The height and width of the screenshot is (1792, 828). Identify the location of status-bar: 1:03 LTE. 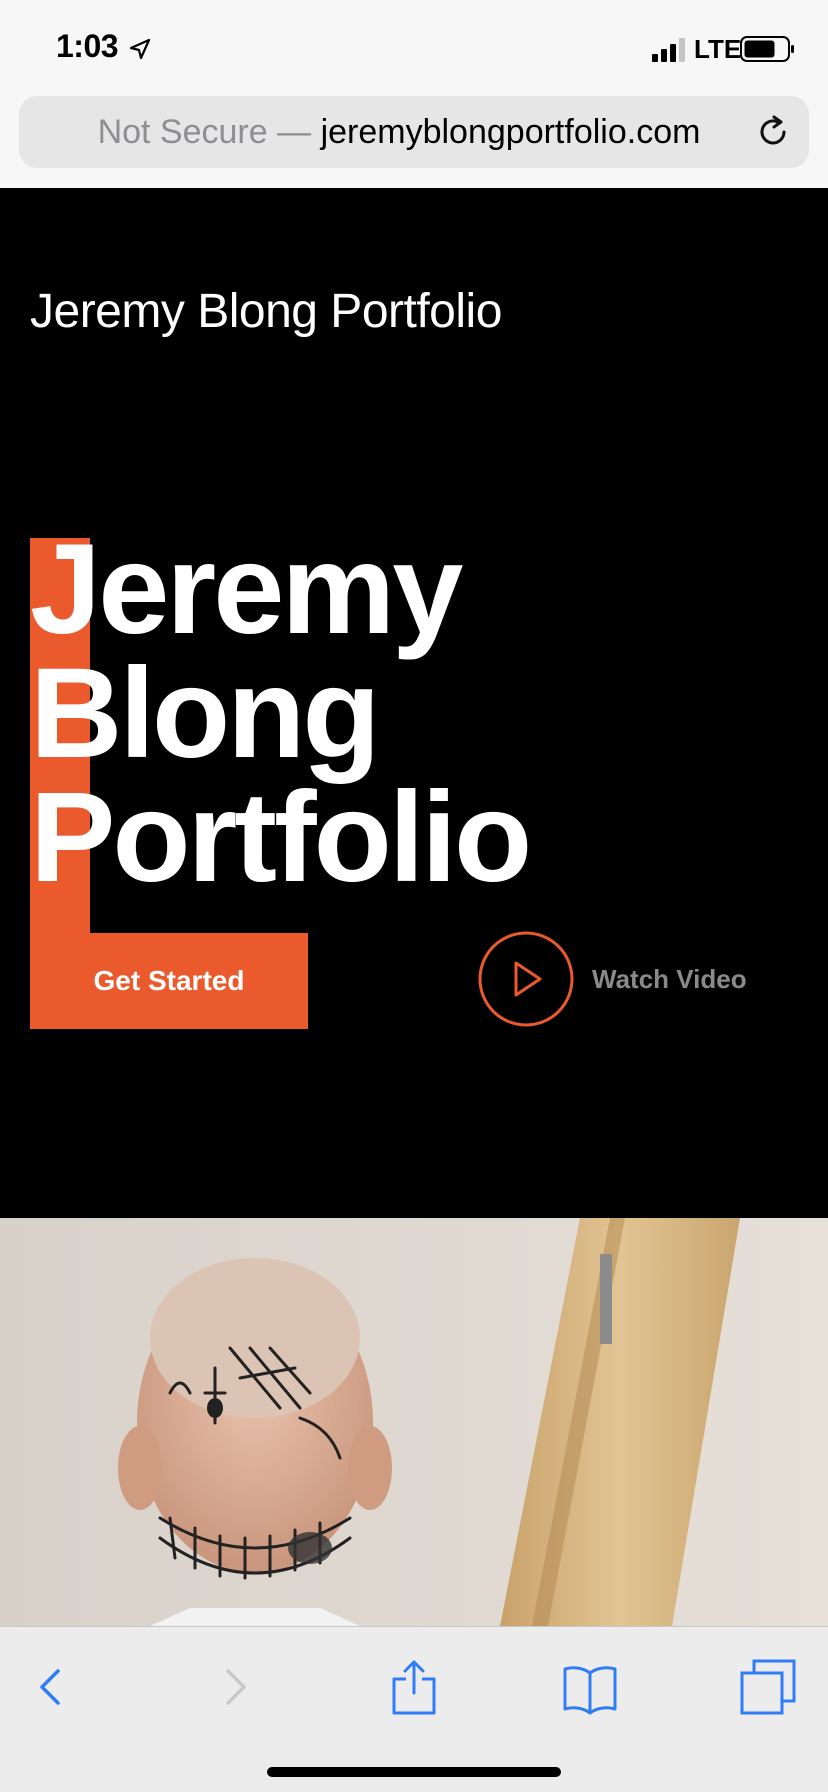
(414, 48).